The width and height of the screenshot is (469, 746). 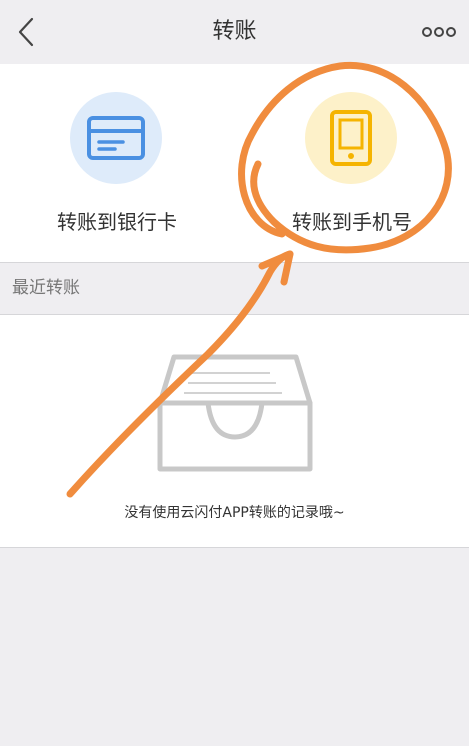 I want to click on transfer-to-bank-card-button: 转账到银行卡, so click(x=117, y=163).